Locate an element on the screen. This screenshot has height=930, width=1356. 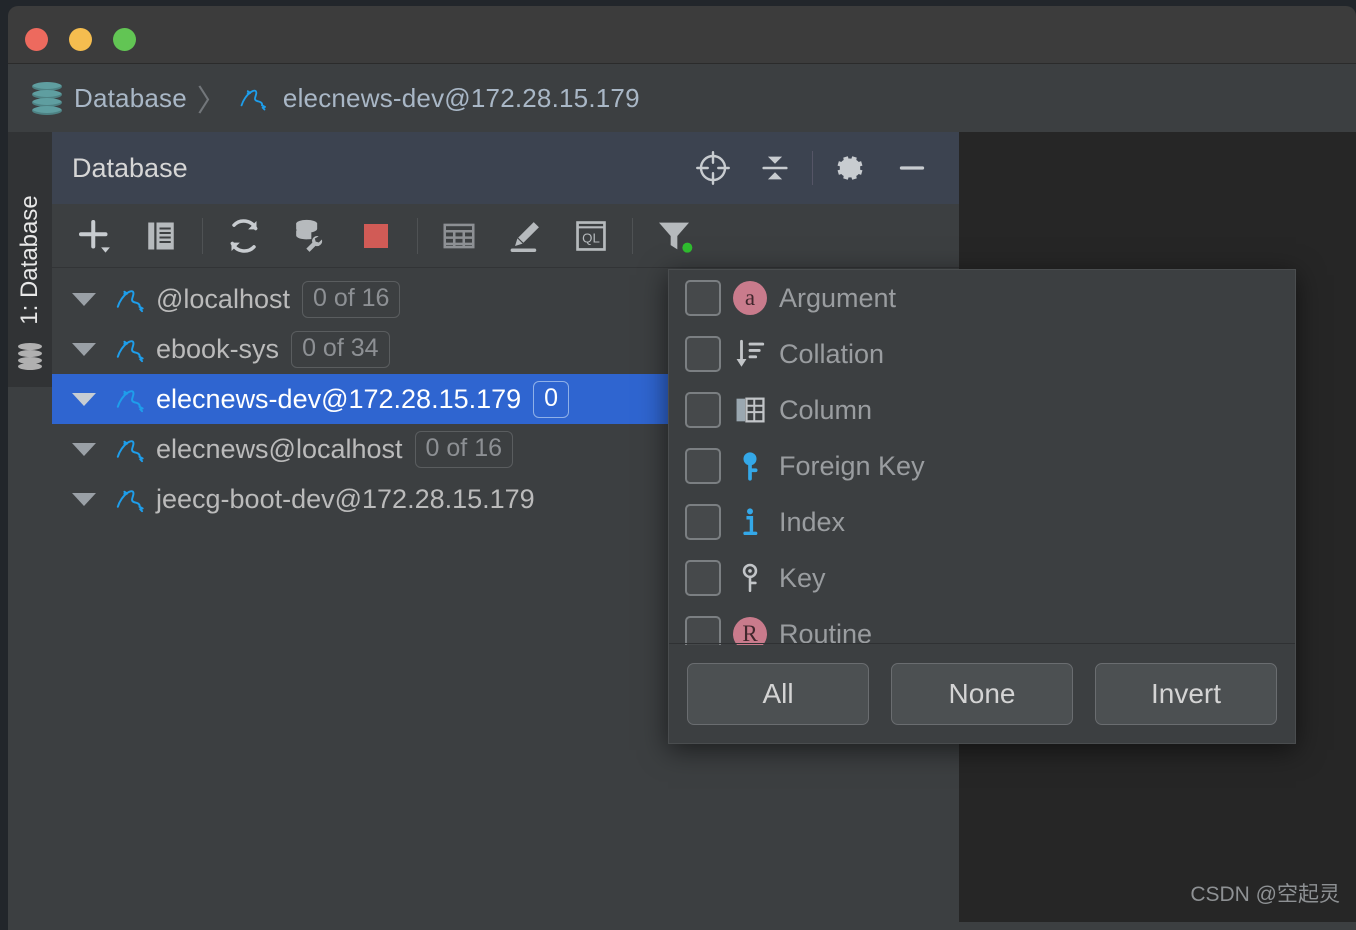
close-window-button is located at coordinates (36, 39).